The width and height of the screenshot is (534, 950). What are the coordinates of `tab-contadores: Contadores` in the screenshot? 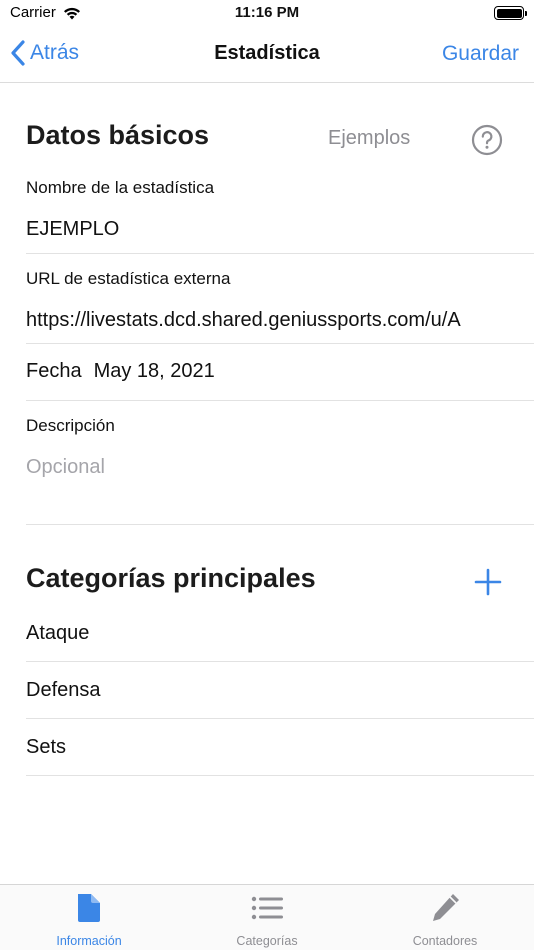 It's located at (445, 919).